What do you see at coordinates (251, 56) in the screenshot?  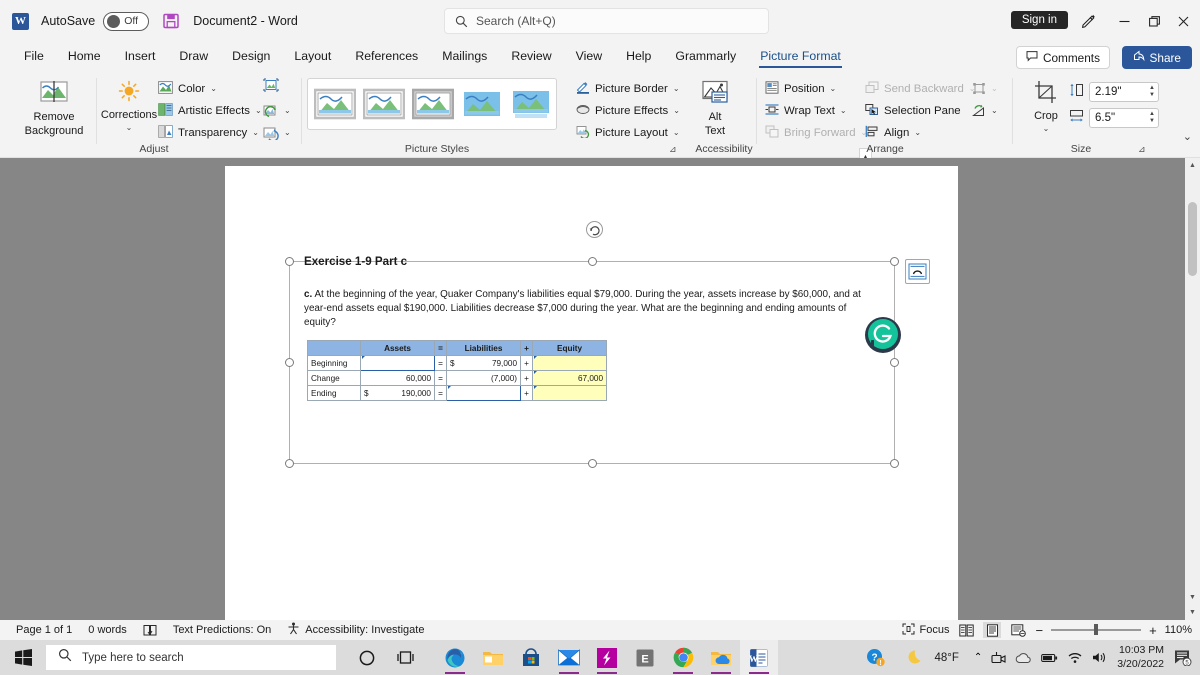 I see `tab-design: Design` at bounding box center [251, 56].